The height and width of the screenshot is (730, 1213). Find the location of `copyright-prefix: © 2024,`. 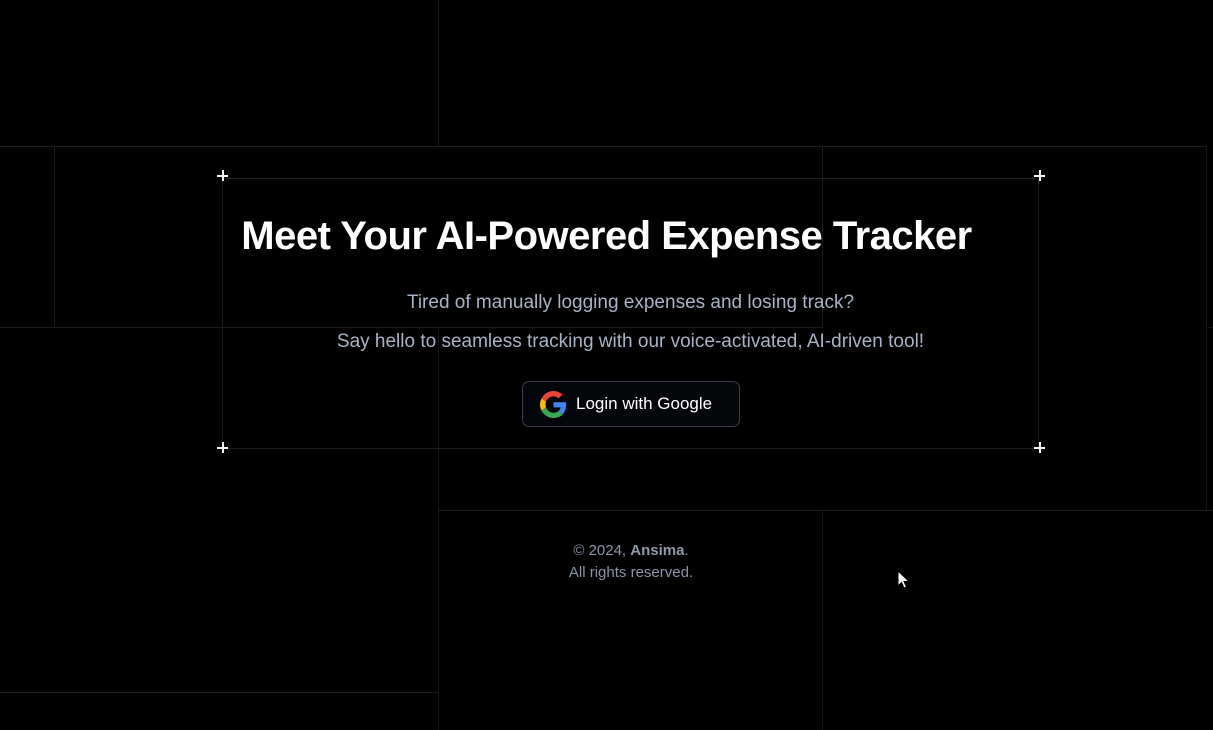

copyright-prefix: © 2024, is located at coordinates (602, 550).